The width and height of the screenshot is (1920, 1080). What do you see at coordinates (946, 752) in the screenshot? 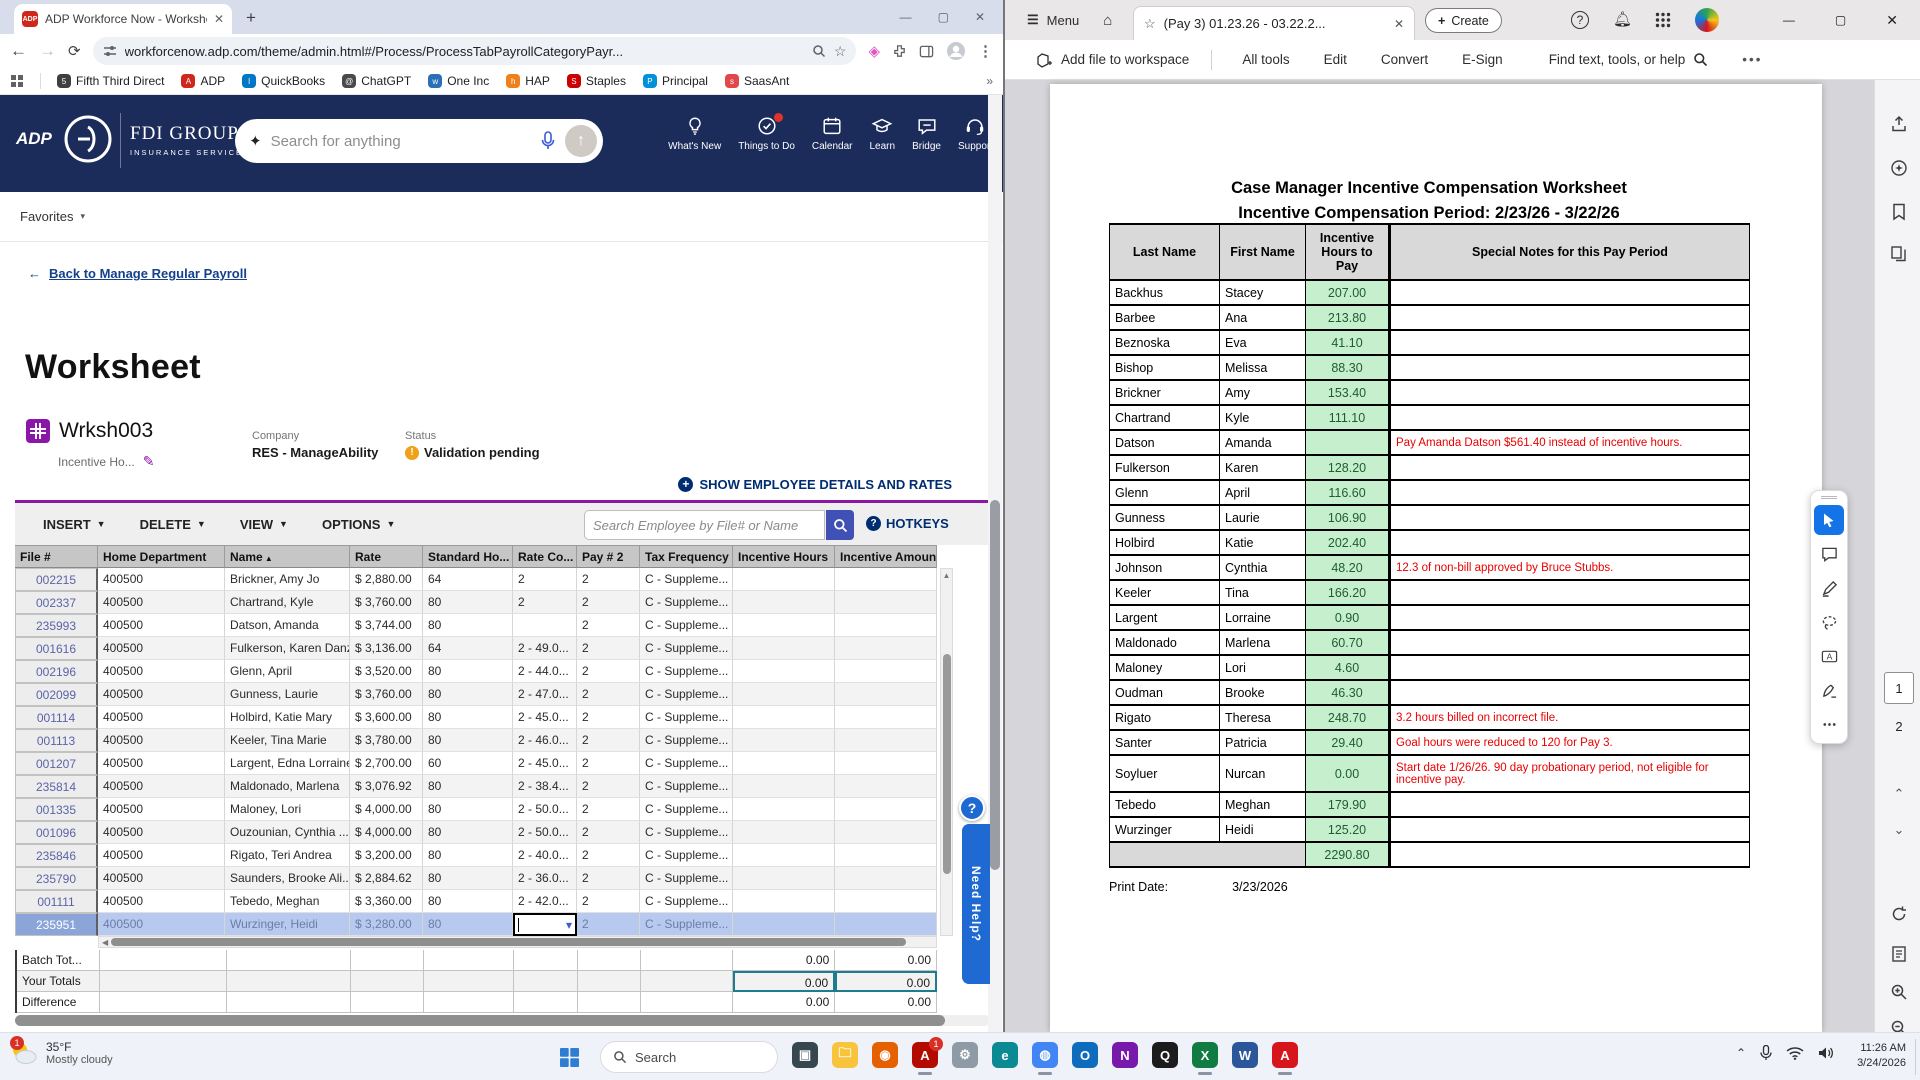
I see `grid-vertical-scrollbar: ▲` at bounding box center [946, 752].